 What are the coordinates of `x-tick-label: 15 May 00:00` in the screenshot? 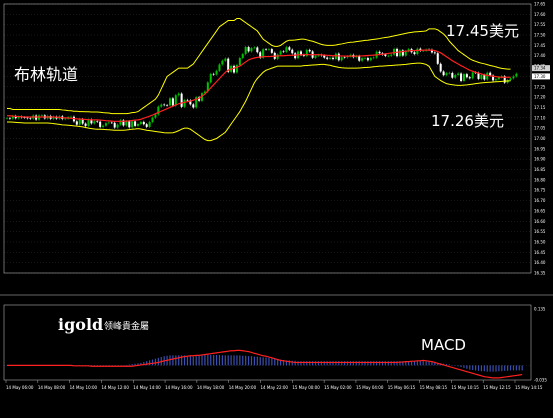 It's located at (306, 387).